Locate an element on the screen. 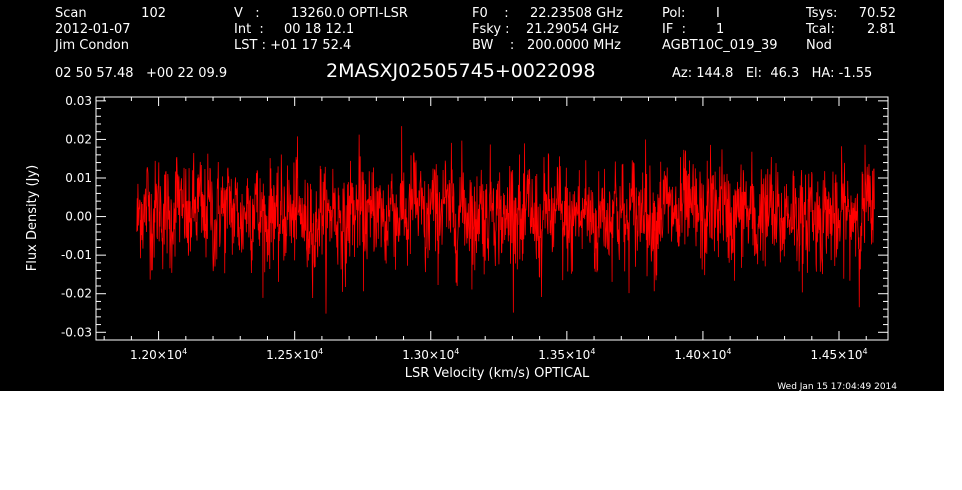 This screenshot has height=490, width=962. y-tick-label: 0.00 is located at coordinates (78, 217).